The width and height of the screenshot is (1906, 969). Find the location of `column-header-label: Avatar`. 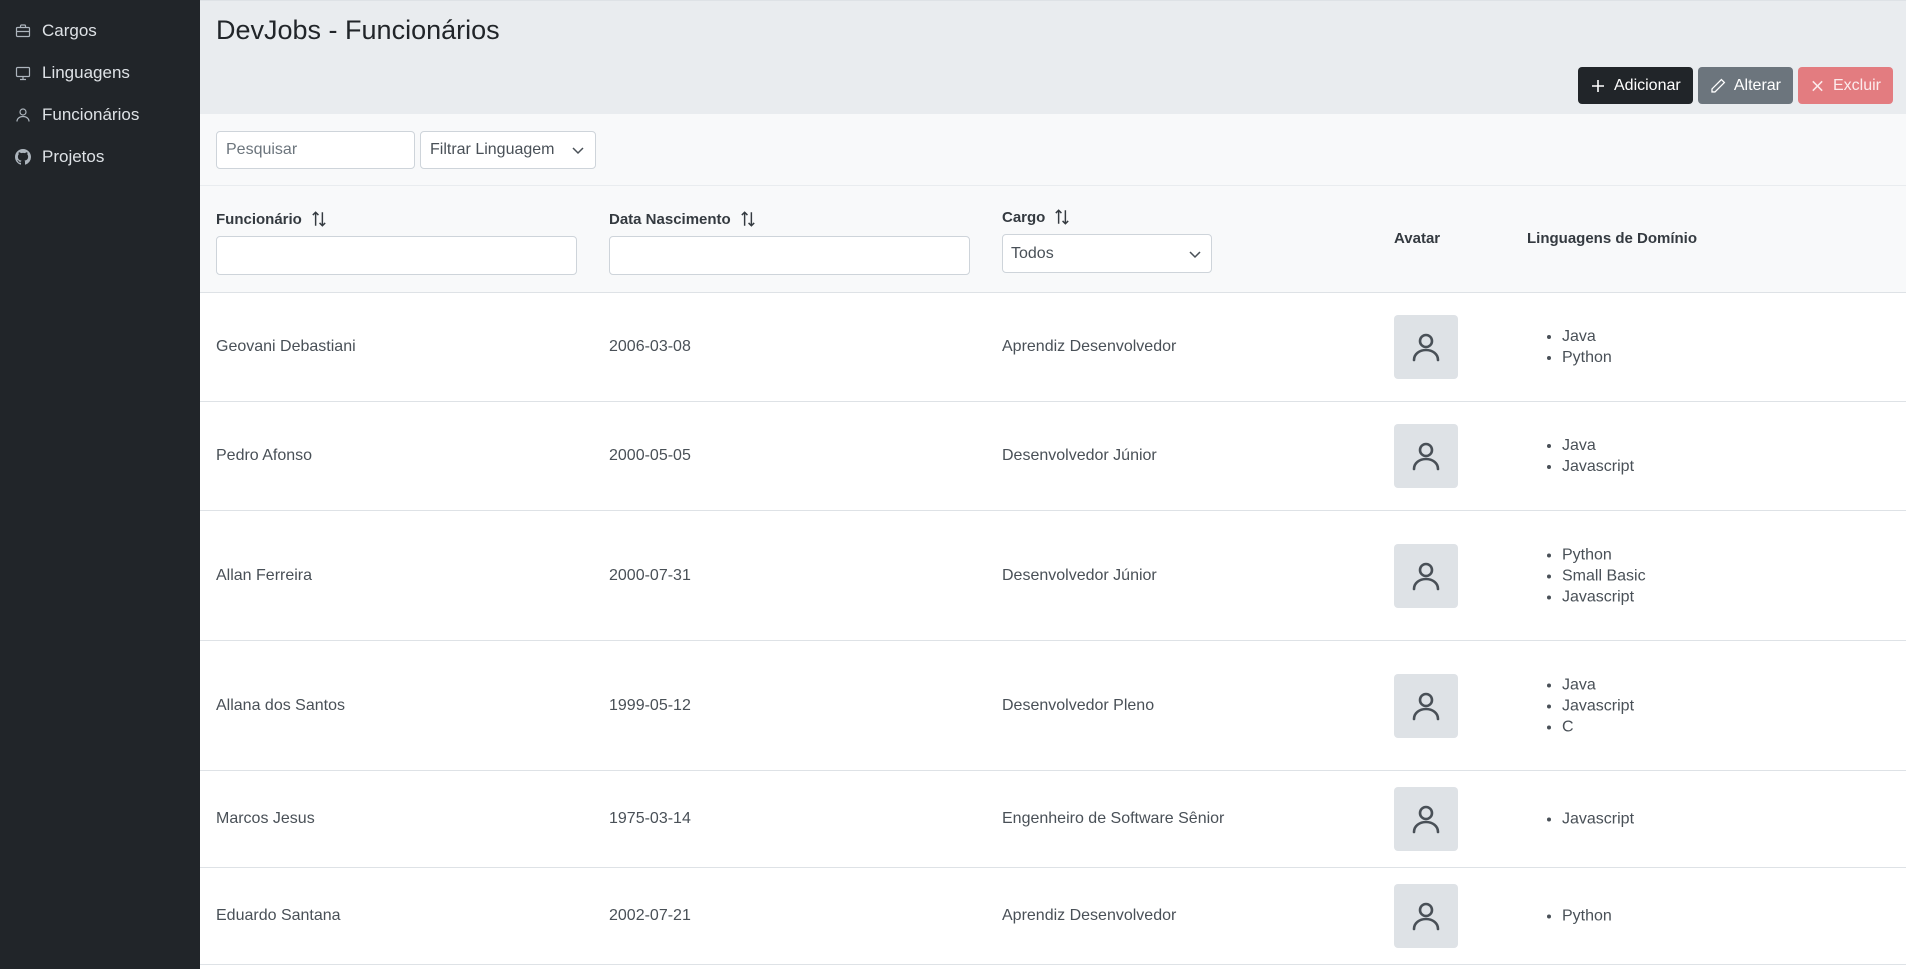

column-header-label: Avatar is located at coordinates (1417, 238).